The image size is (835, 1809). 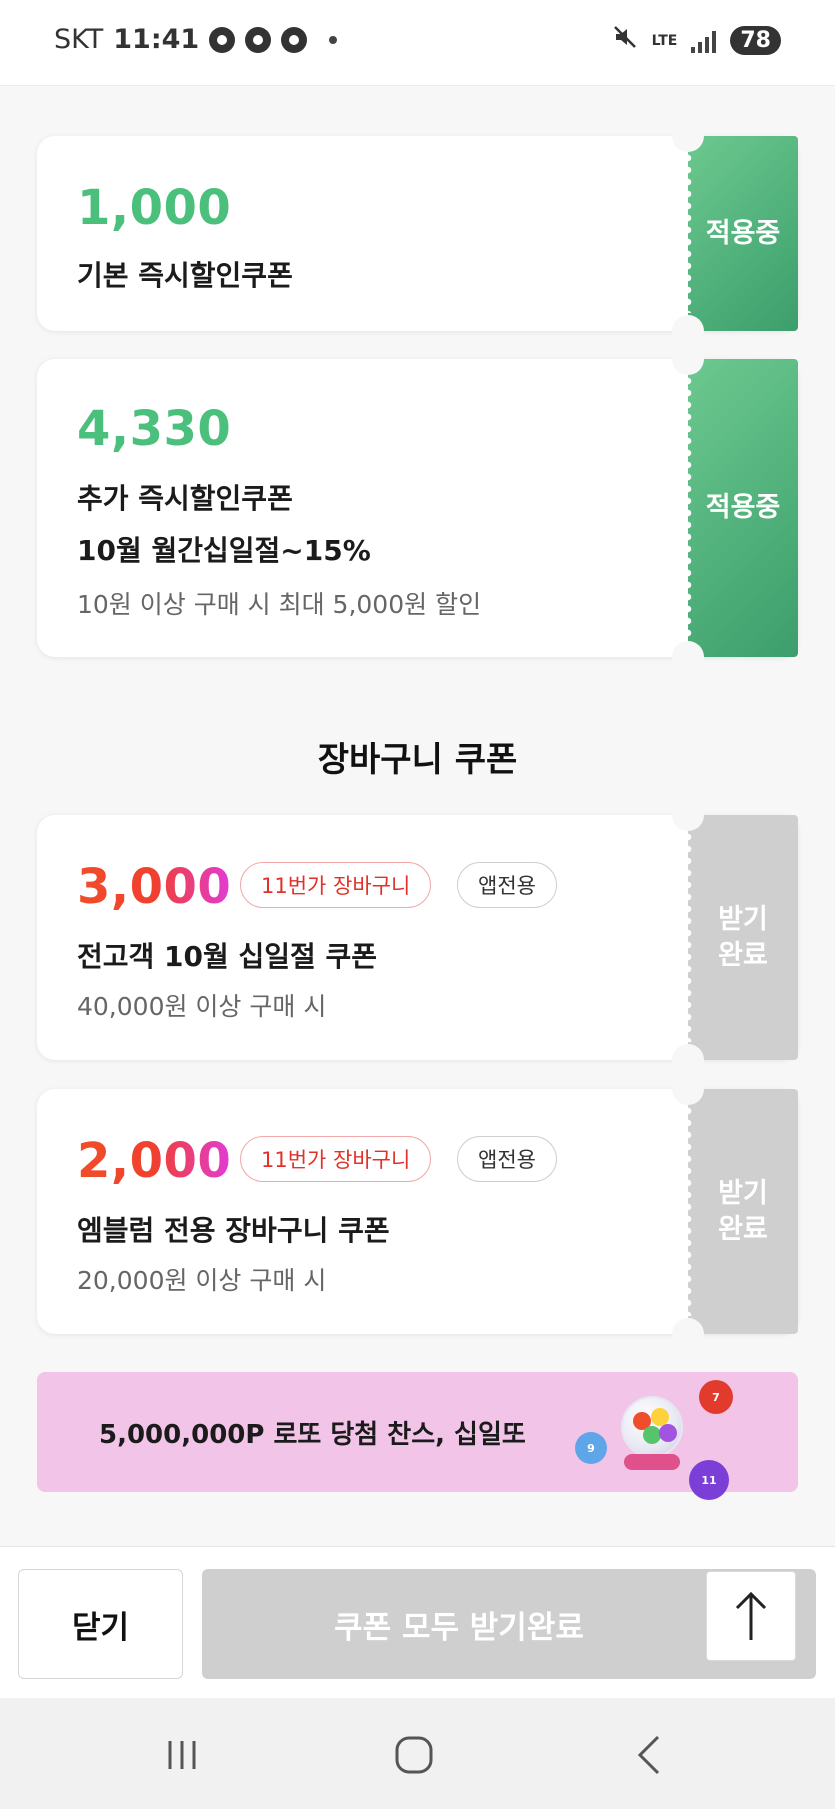 I want to click on coupon-amount: 4,330, so click(x=154, y=429).